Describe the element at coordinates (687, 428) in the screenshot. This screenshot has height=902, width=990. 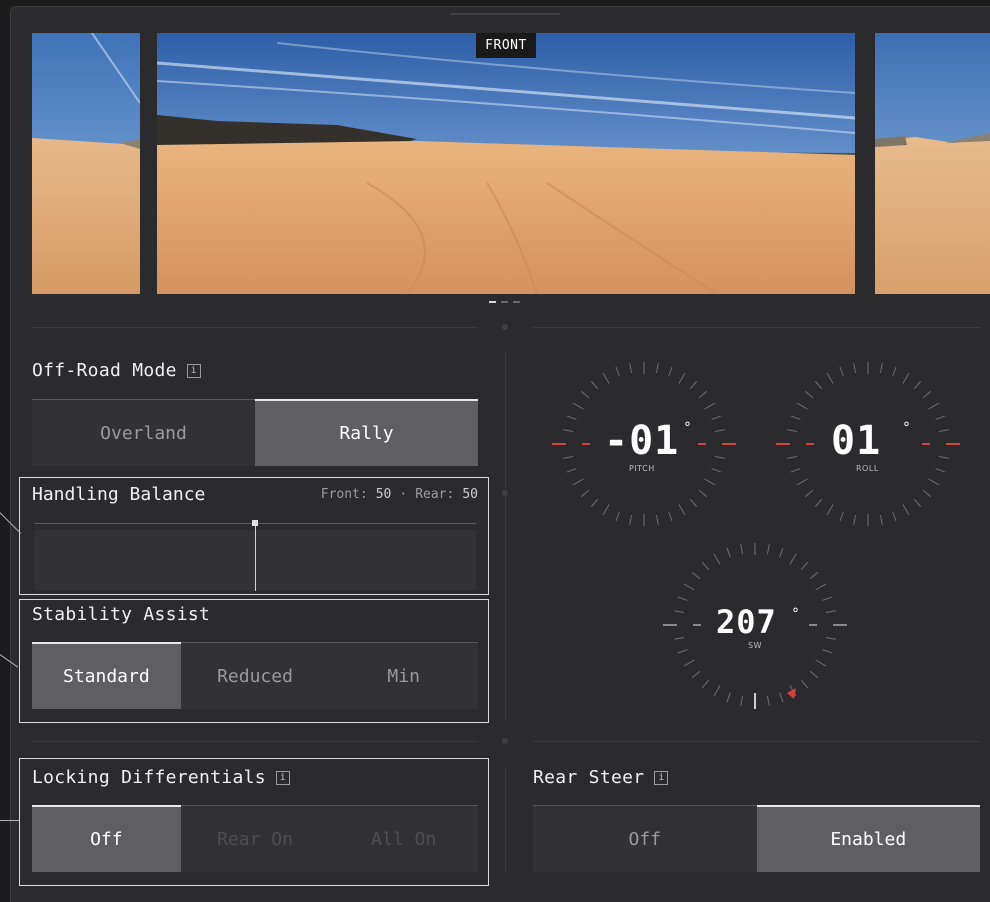
I see `pitch-unit: °` at that location.